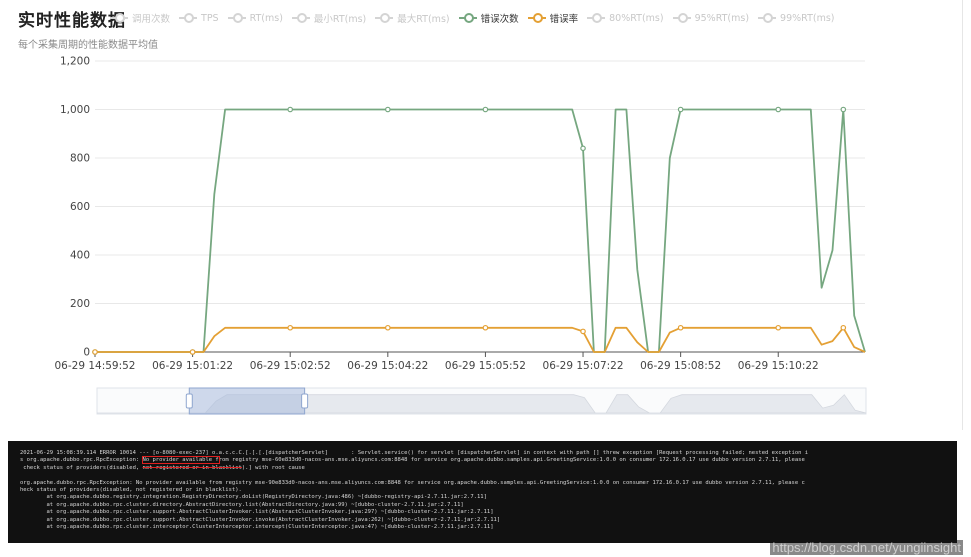  Describe the element at coordinates (680, 366) in the screenshot. I see `x-tick-label: 06-29 15:08:52` at that location.